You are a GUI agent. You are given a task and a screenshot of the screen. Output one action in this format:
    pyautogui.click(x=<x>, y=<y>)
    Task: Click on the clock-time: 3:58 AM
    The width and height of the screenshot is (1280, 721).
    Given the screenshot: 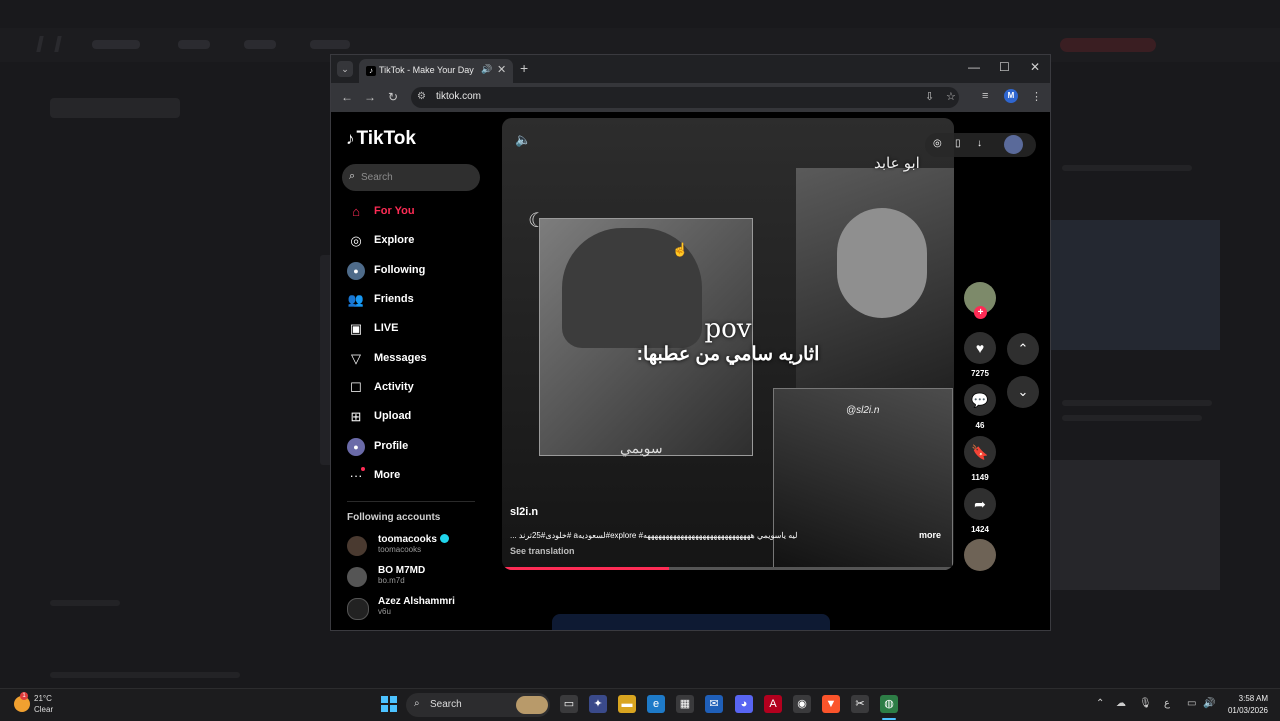 What is the action you would take?
    pyautogui.click(x=1246, y=698)
    